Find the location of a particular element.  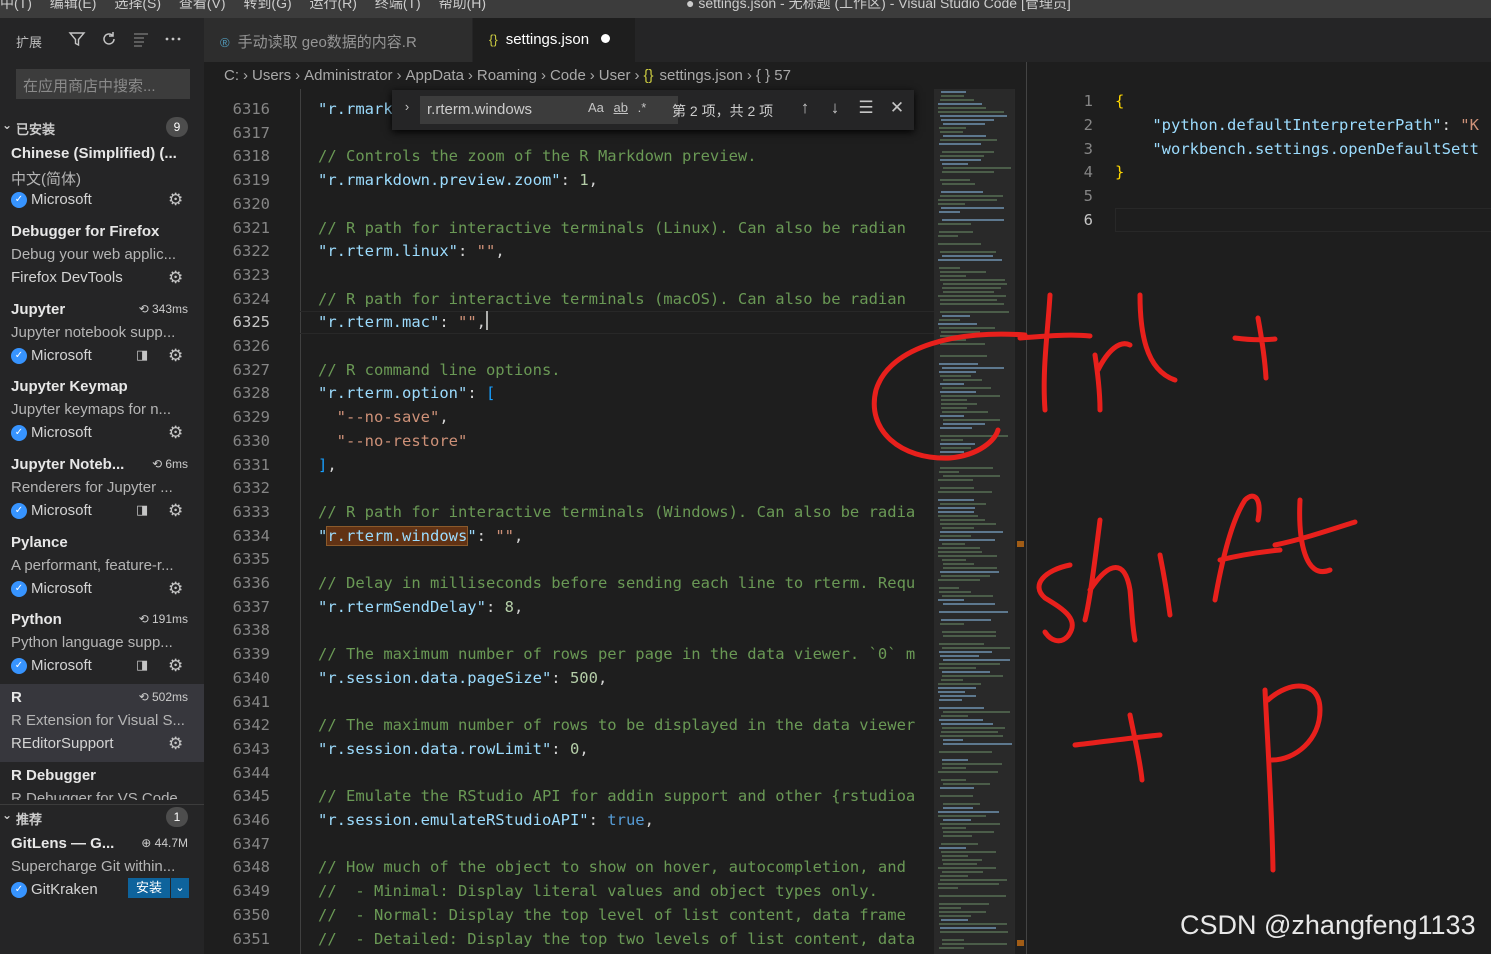

breadcrumb-item: C: is located at coordinates (231, 75).